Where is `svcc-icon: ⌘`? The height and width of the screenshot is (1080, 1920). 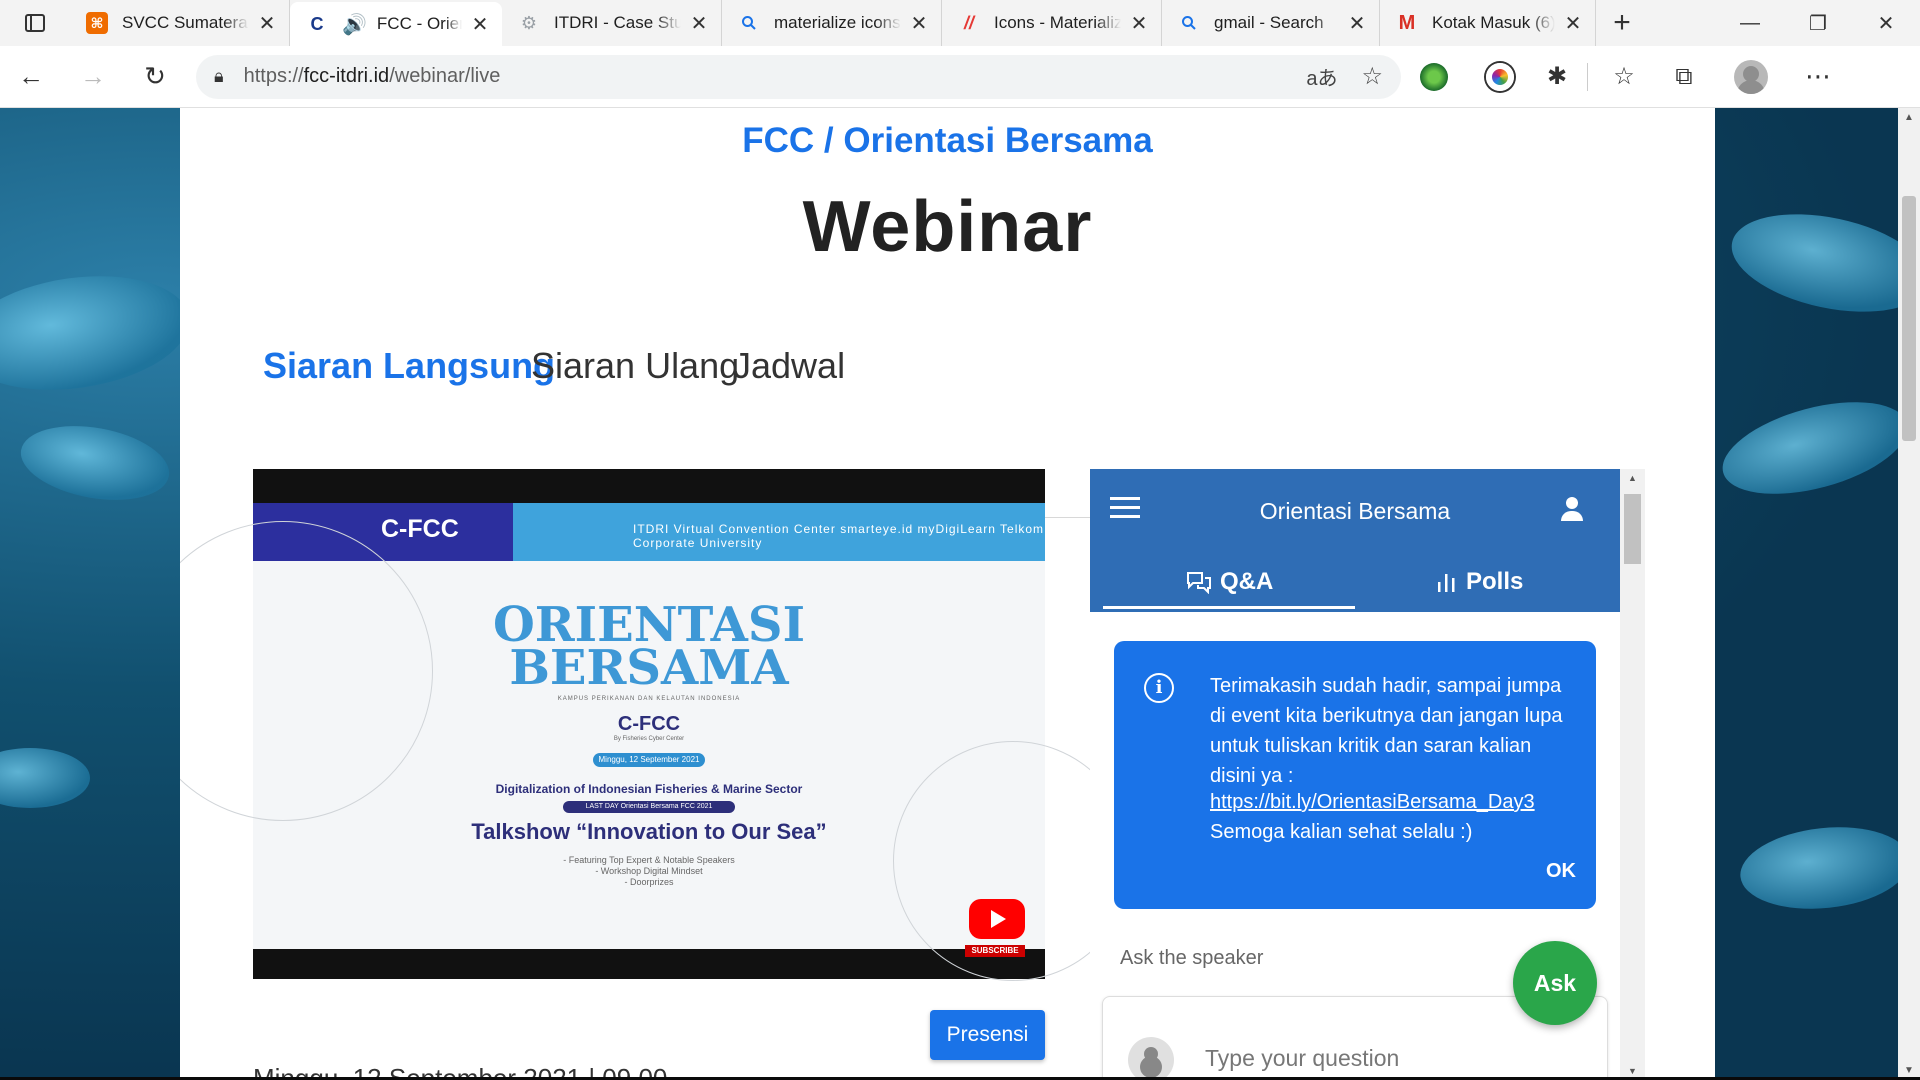
svcc-icon: ⌘ is located at coordinates (97, 23).